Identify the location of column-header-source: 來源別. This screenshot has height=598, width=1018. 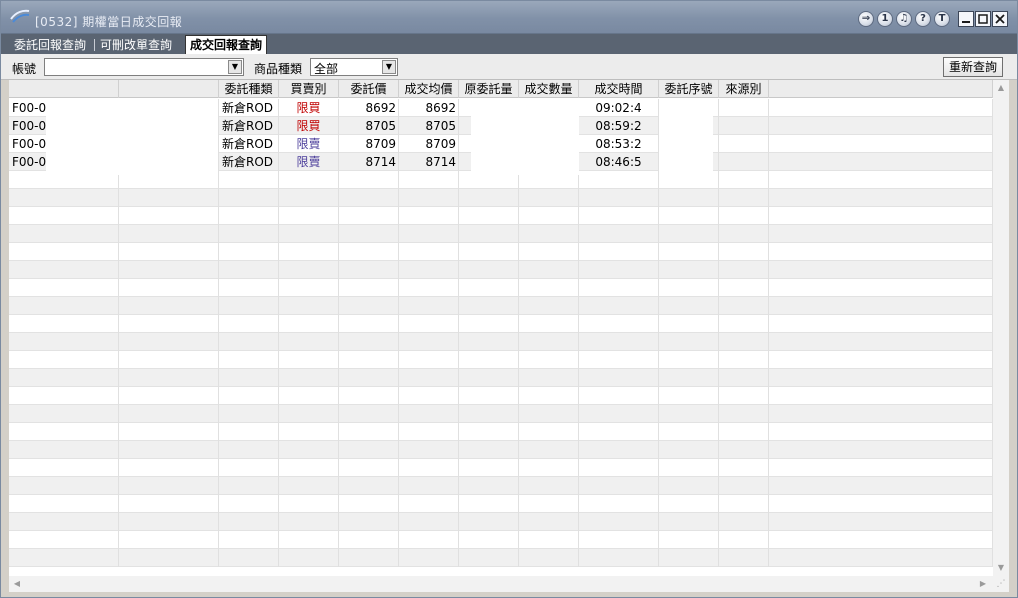
(744, 89).